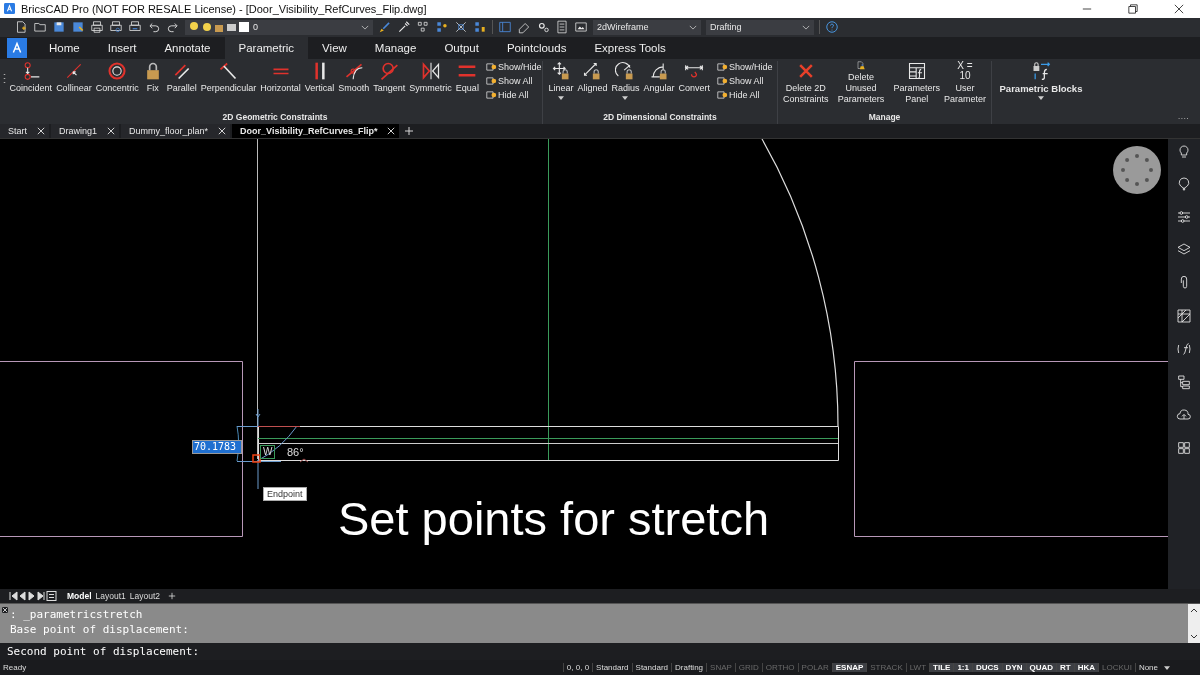 This screenshot has width=1200, height=675. I want to click on constraint-bar-icon, so click(723, 95).